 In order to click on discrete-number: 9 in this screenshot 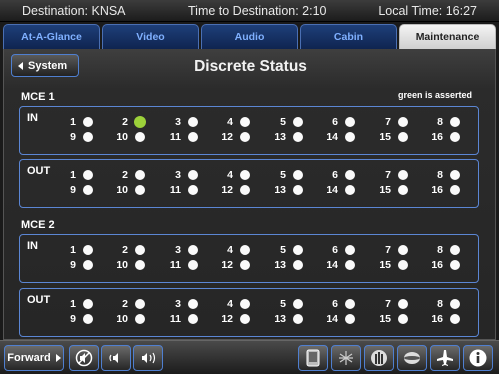, I will do `click(73, 190)`.